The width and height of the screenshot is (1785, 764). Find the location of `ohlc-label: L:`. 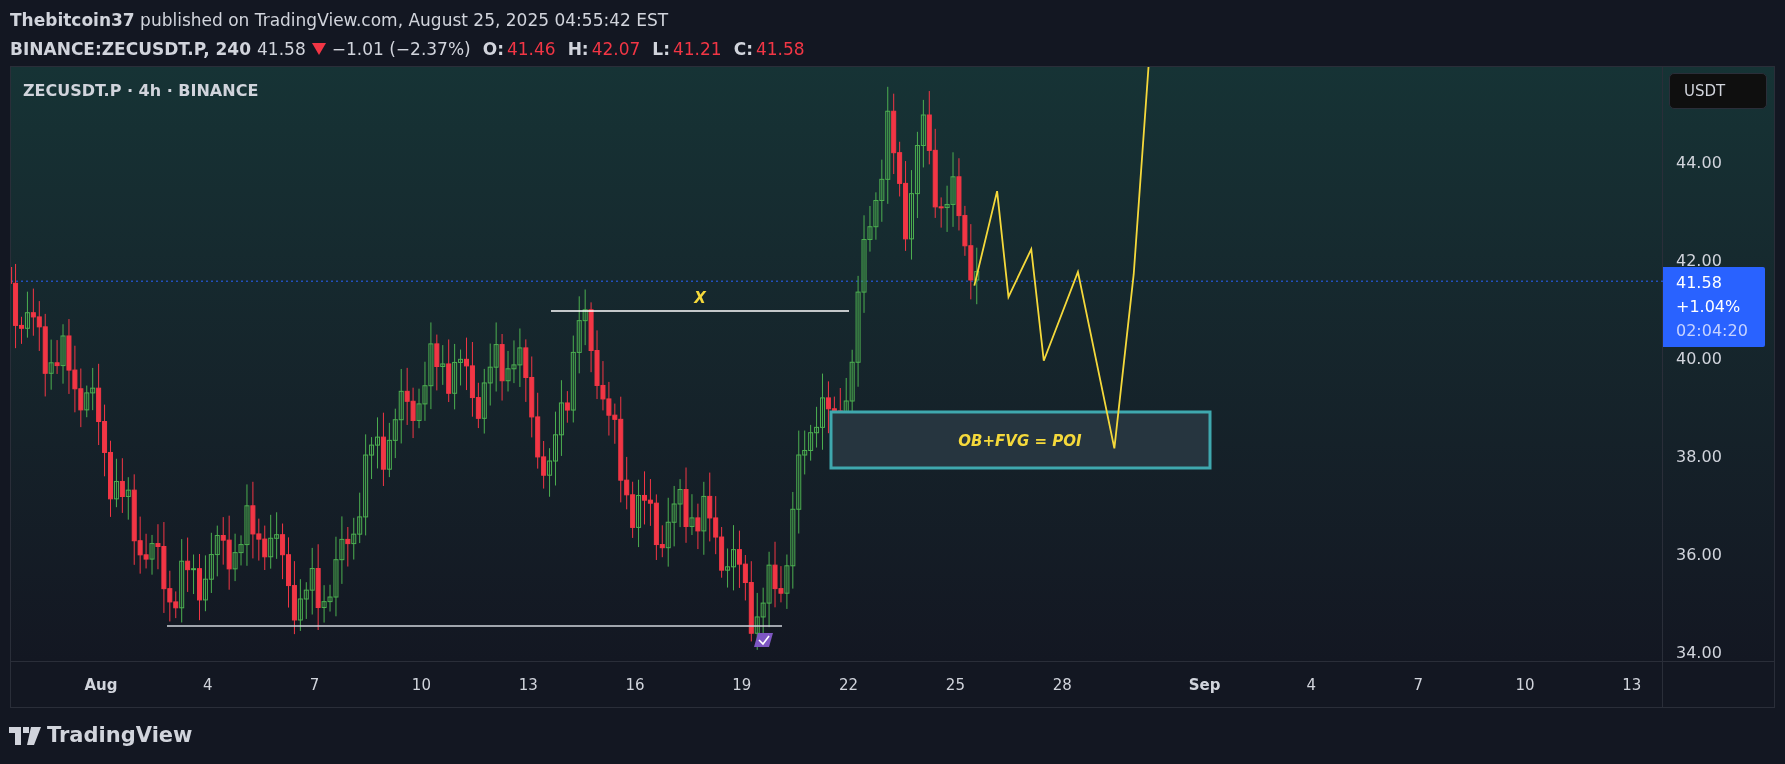

ohlc-label: L: is located at coordinates (661, 49).